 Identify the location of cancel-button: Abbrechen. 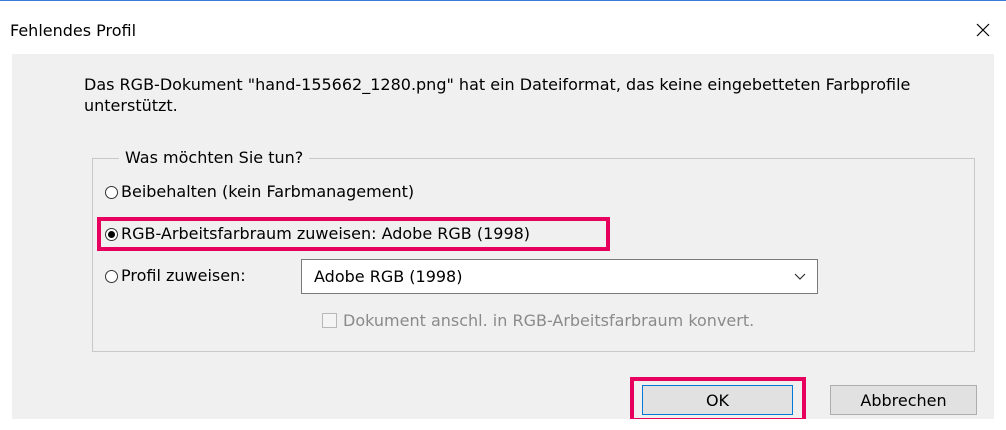
(903, 400).